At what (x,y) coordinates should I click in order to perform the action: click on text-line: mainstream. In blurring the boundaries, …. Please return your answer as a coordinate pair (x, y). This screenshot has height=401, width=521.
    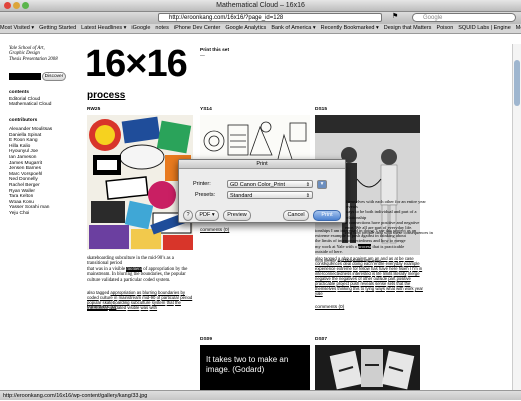
    Looking at the image, I should click on (136, 275).